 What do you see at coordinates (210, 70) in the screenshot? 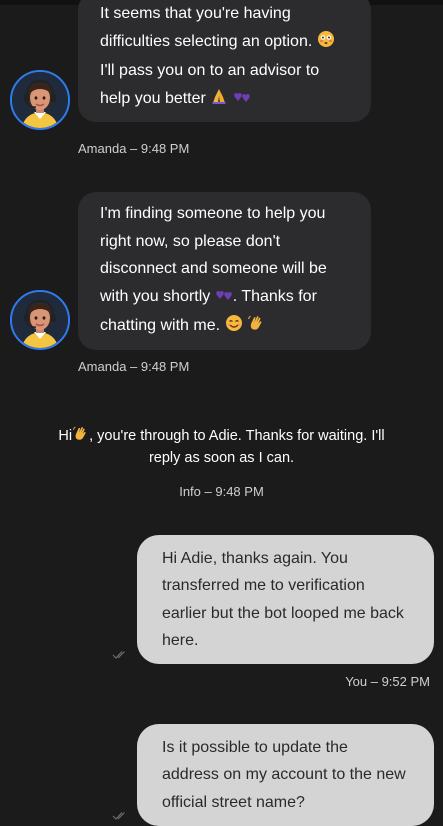
I see `message-line: I'll pass you on to an advisor to` at bounding box center [210, 70].